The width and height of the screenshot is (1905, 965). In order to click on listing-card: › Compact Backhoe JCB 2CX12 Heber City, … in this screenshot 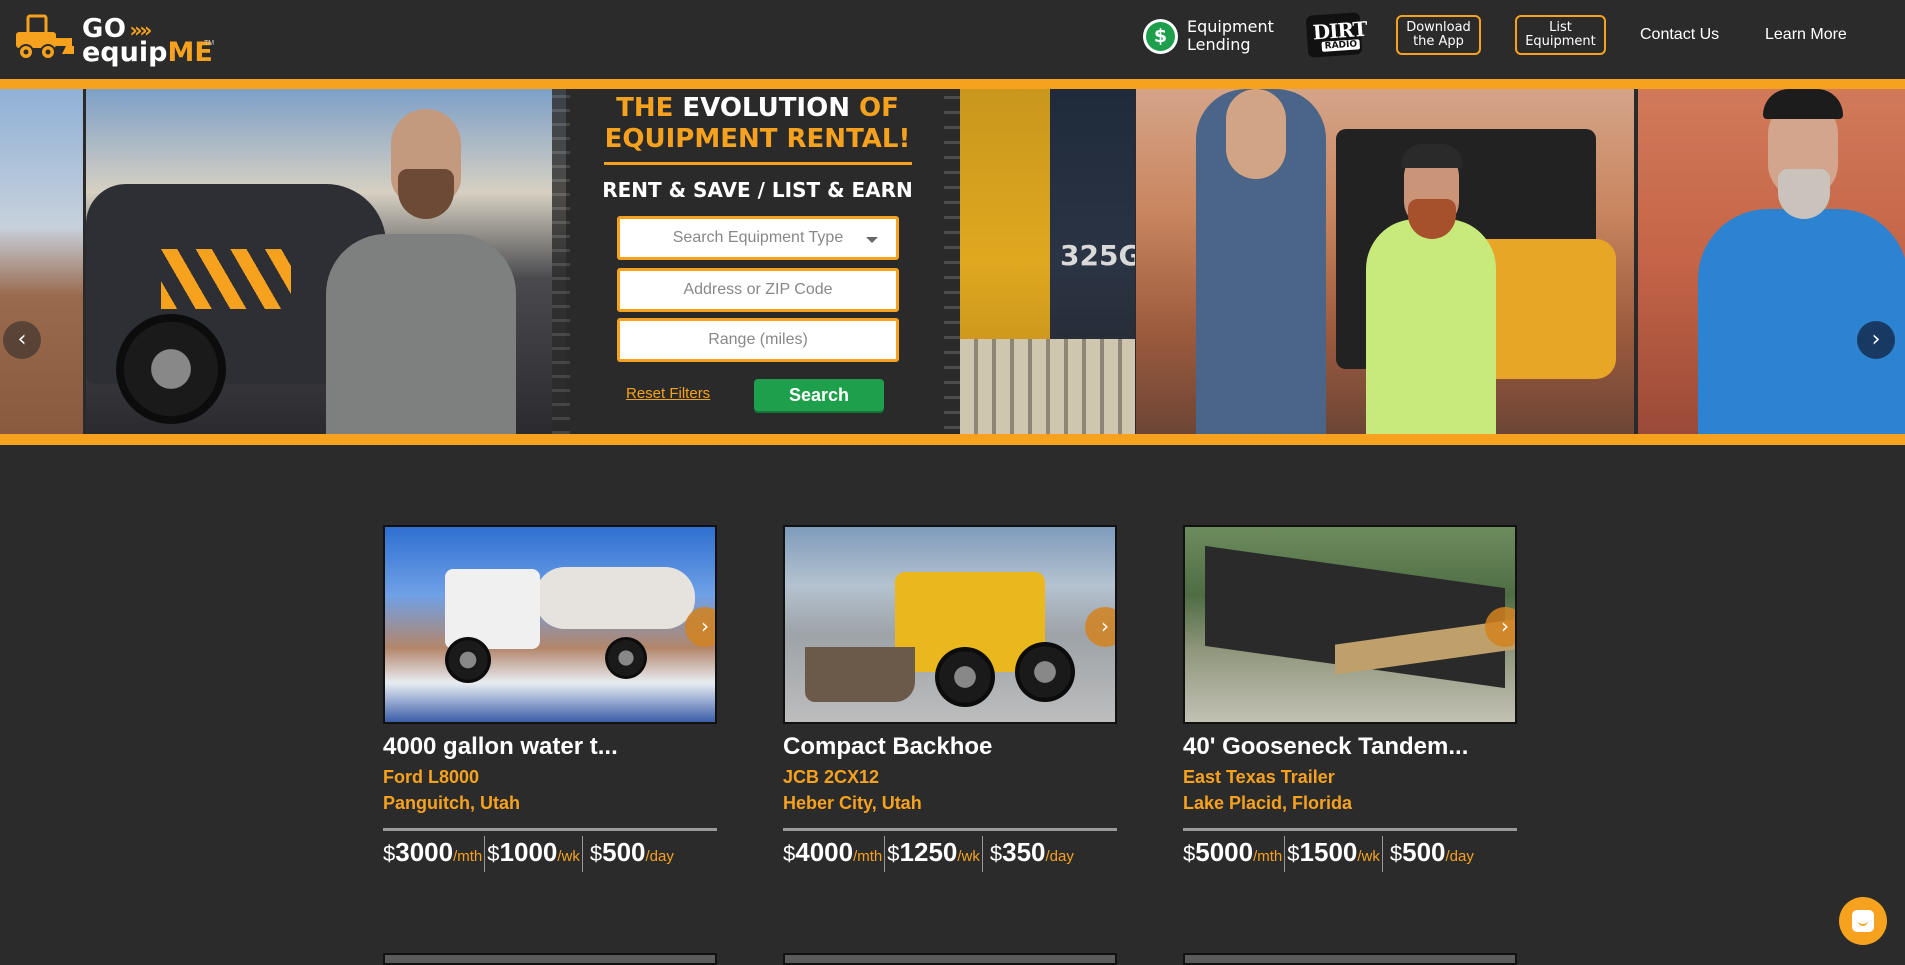, I will do `click(950, 698)`.